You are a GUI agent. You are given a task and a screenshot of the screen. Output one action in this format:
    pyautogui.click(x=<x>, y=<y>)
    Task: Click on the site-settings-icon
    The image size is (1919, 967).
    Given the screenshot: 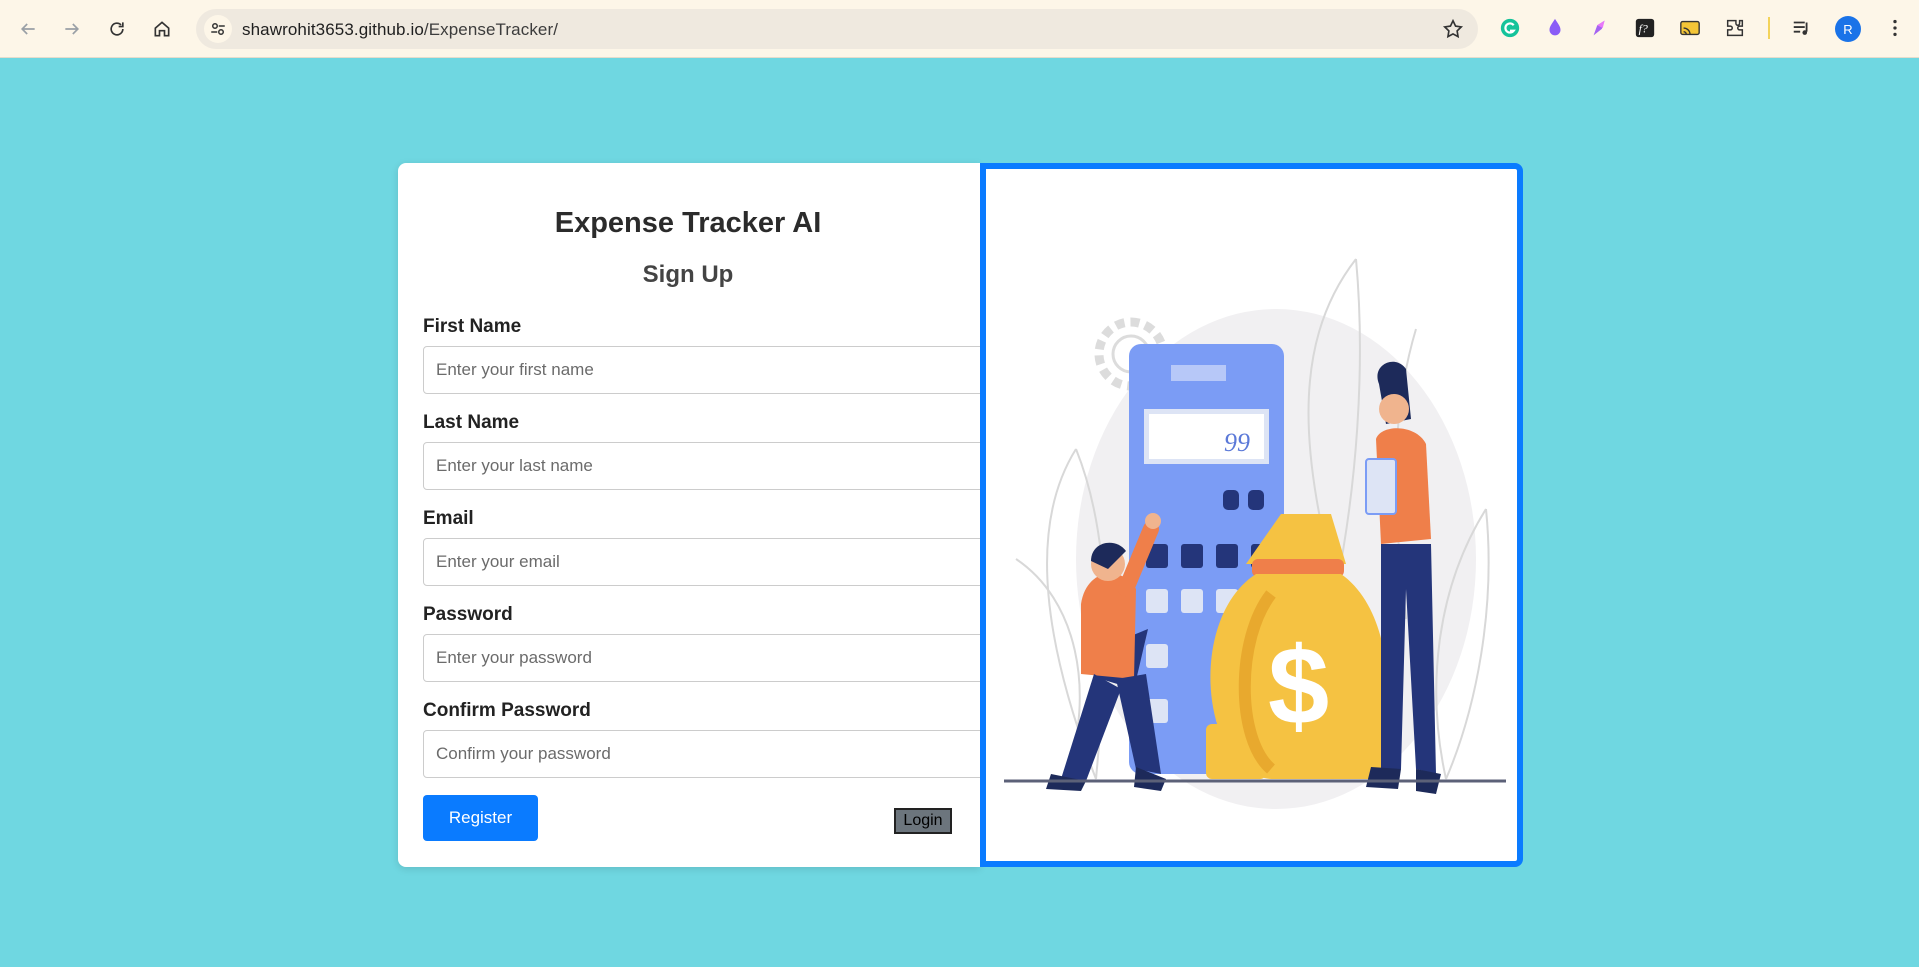 What is the action you would take?
    pyautogui.click(x=218, y=29)
    